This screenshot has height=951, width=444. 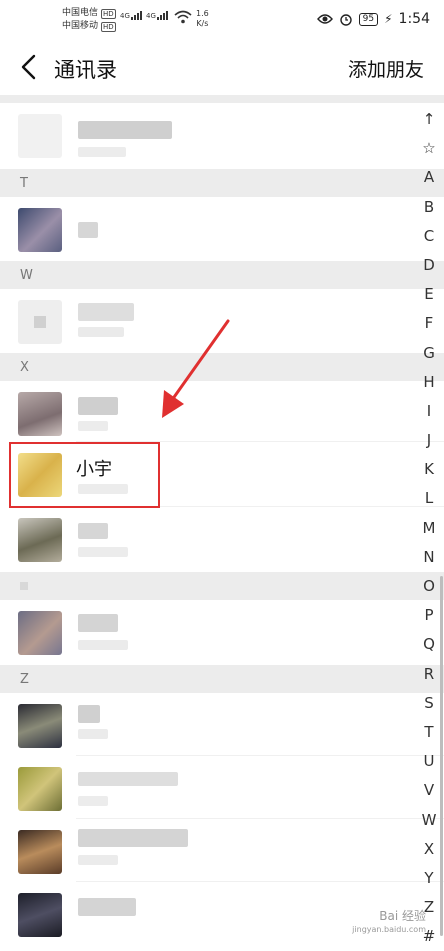 What do you see at coordinates (222, 679) in the screenshot?
I see `section-header-z: Z` at bounding box center [222, 679].